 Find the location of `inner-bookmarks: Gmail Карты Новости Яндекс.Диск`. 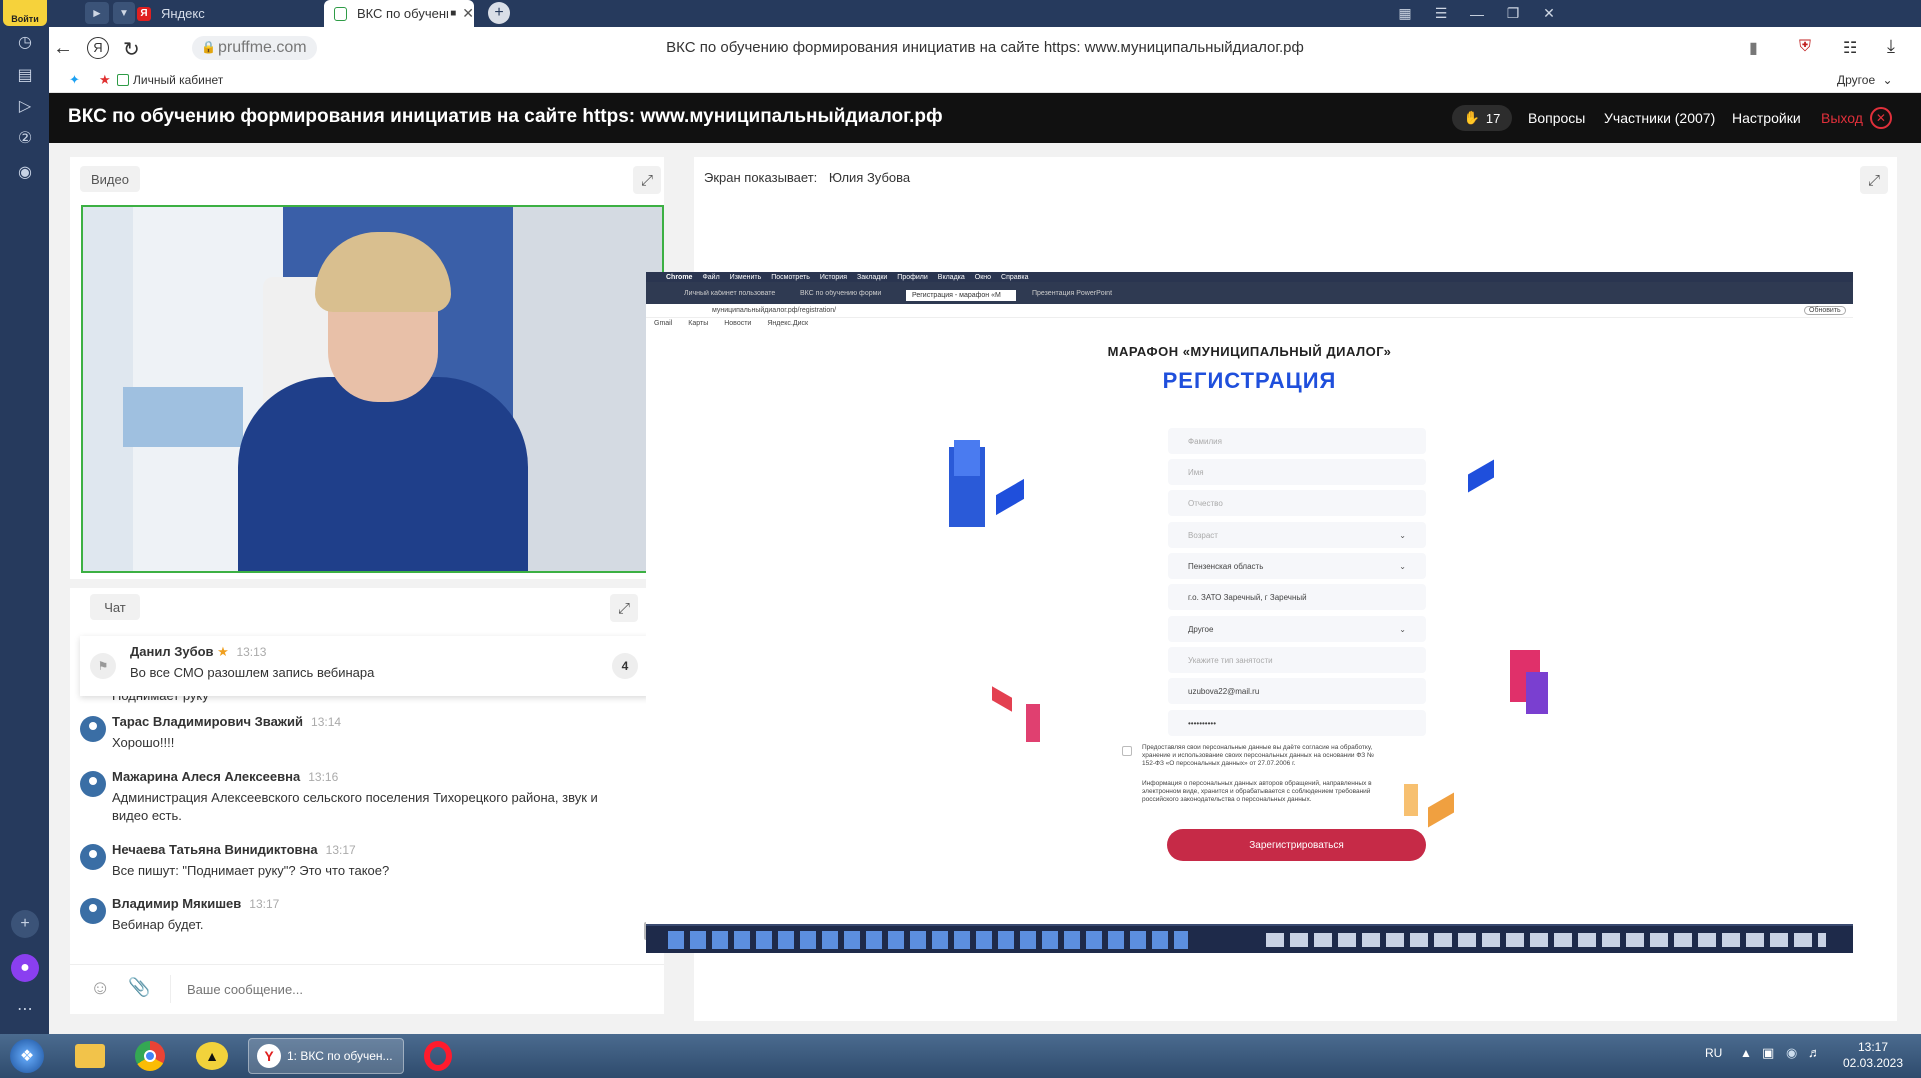

inner-bookmarks: Gmail Карты Новости Яндекс.Диск is located at coordinates (731, 323).